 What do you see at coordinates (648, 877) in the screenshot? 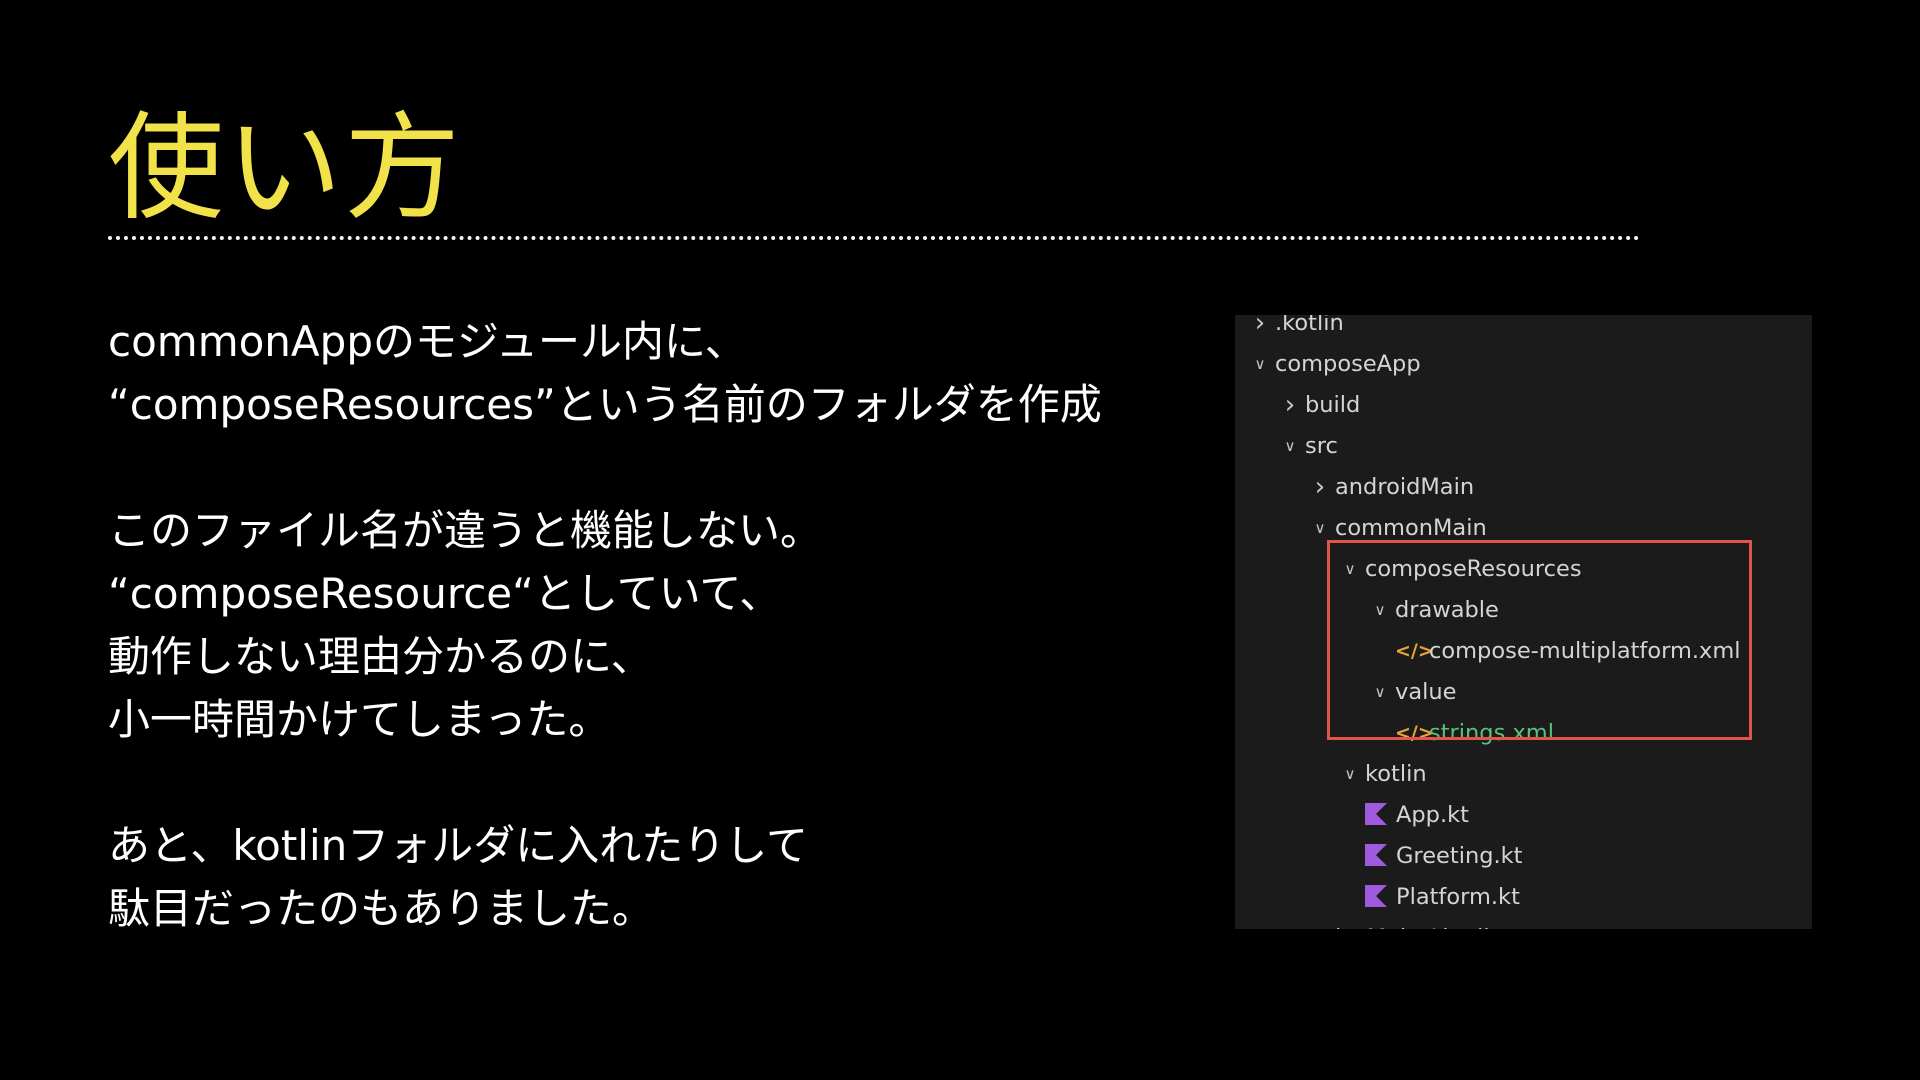
I see `paragraph: あと、kotlinフォルダに入れたりして 駄目だったのもありました。` at bounding box center [648, 877].